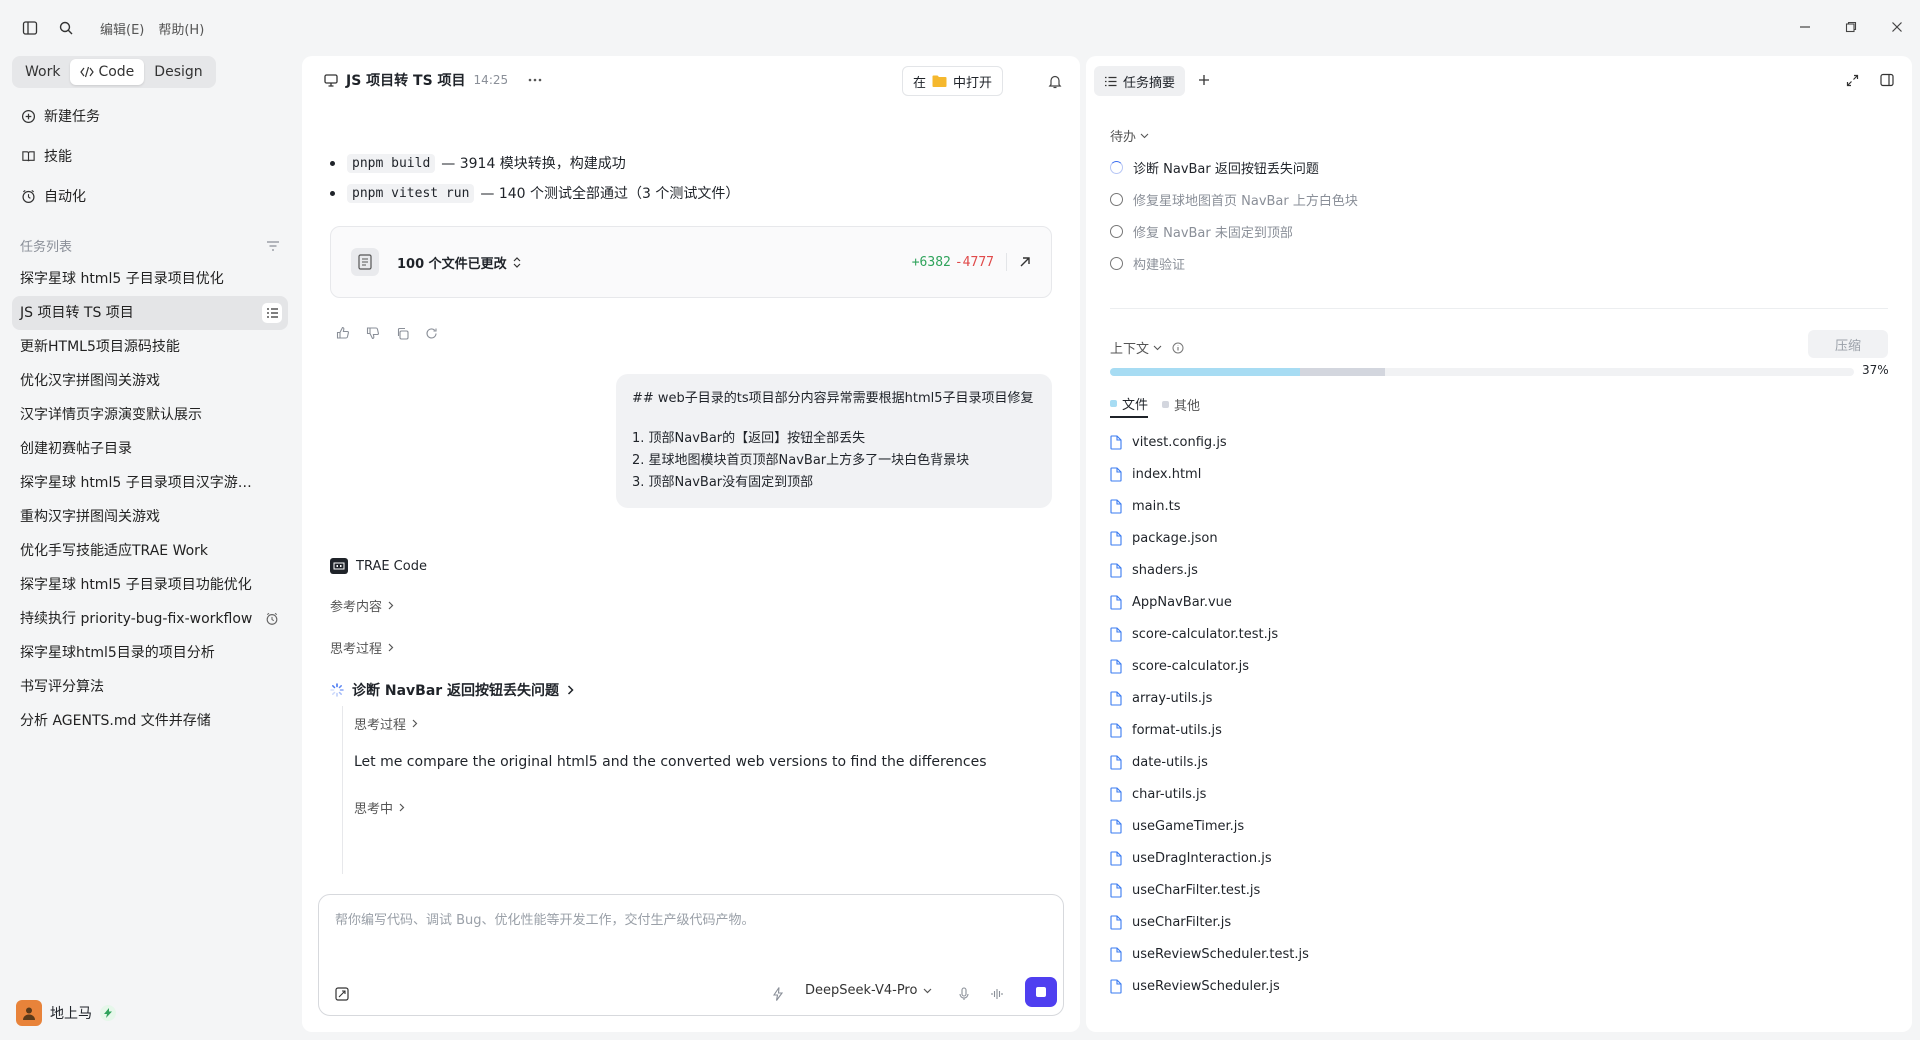 The height and width of the screenshot is (1040, 1920). What do you see at coordinates (1041, 992) in the screenshot?
I see `stop-button` at bounding box center [1041, 992].